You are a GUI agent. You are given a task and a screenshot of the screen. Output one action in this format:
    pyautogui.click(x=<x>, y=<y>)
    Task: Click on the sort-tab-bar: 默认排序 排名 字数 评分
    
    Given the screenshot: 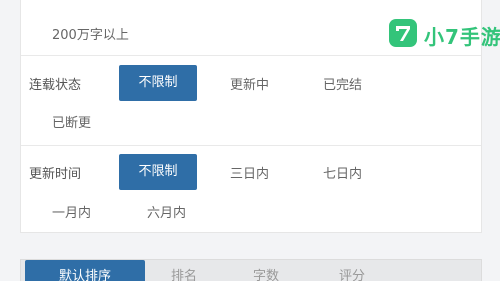 What is the action you would take?
    pyautogui.click(x=251, y=270)
    